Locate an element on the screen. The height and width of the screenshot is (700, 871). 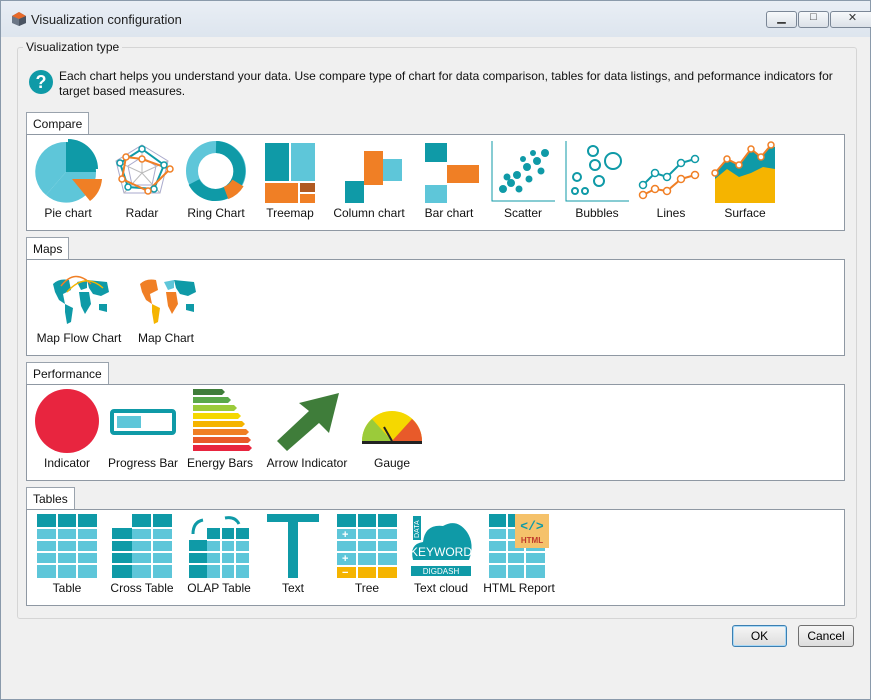
chart-option-indicator: Indicator is located at coordinates (67, 429).